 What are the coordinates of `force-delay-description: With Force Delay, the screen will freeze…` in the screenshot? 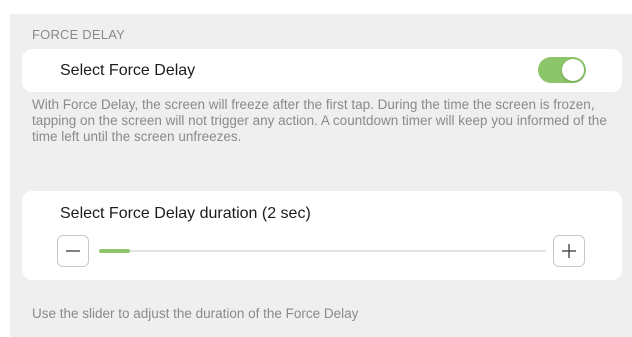 It's located at (319, 120).